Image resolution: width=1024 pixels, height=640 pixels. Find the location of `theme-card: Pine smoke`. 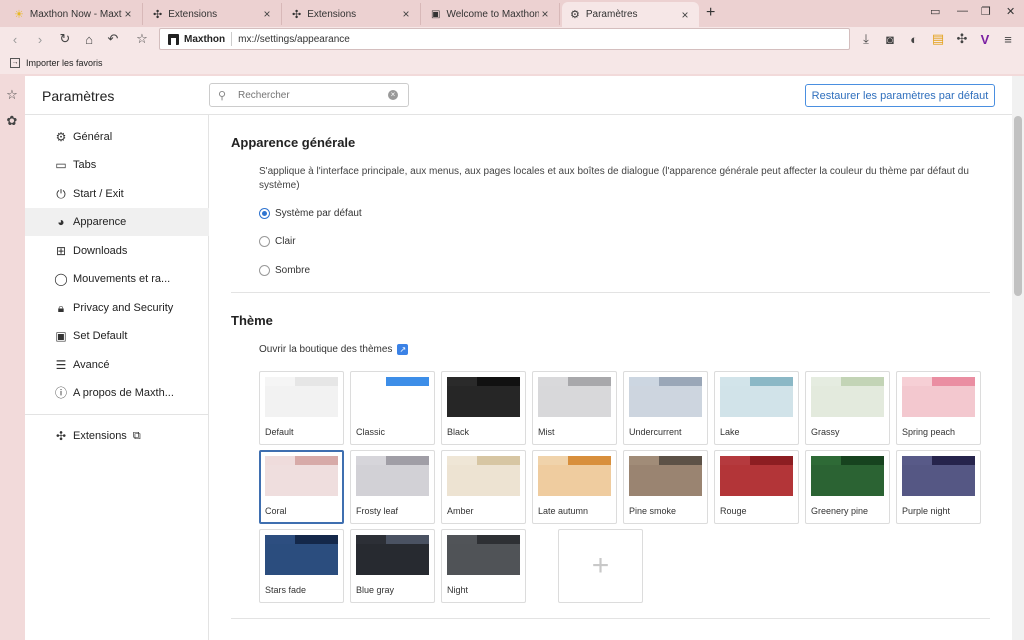

theme-card: Pine smoke is located at coordinates (665, 487).